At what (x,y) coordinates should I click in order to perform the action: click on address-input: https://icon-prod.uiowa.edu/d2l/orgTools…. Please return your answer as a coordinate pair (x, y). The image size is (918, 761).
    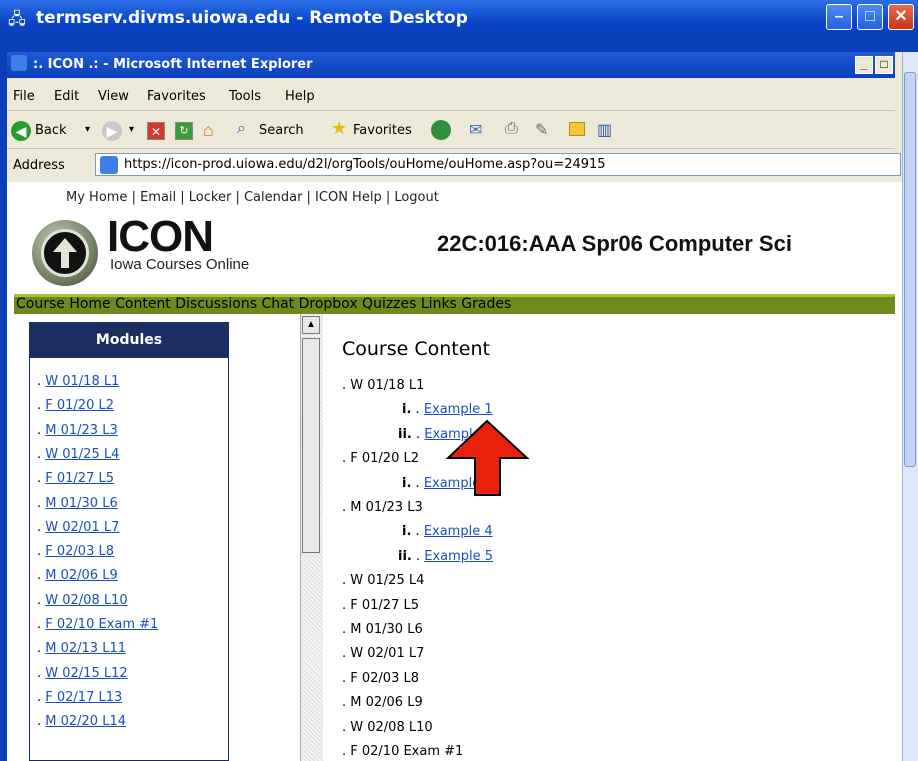
    Looking at the image, I should click on (498, 164).